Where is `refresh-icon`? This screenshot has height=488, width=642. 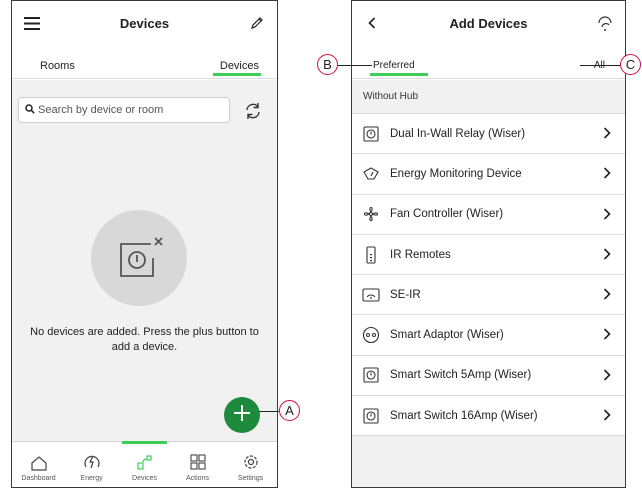 refresh-icon is located at coordinates (253, 111).